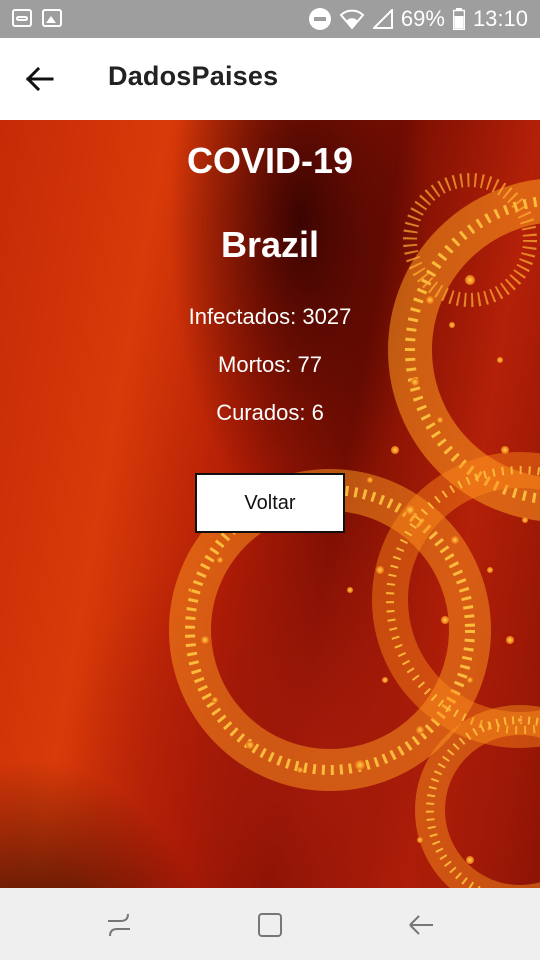  Describe the element at coordinates (270, 19) in the screenshot. I see `status-bar: 69% 13:10` at that location.